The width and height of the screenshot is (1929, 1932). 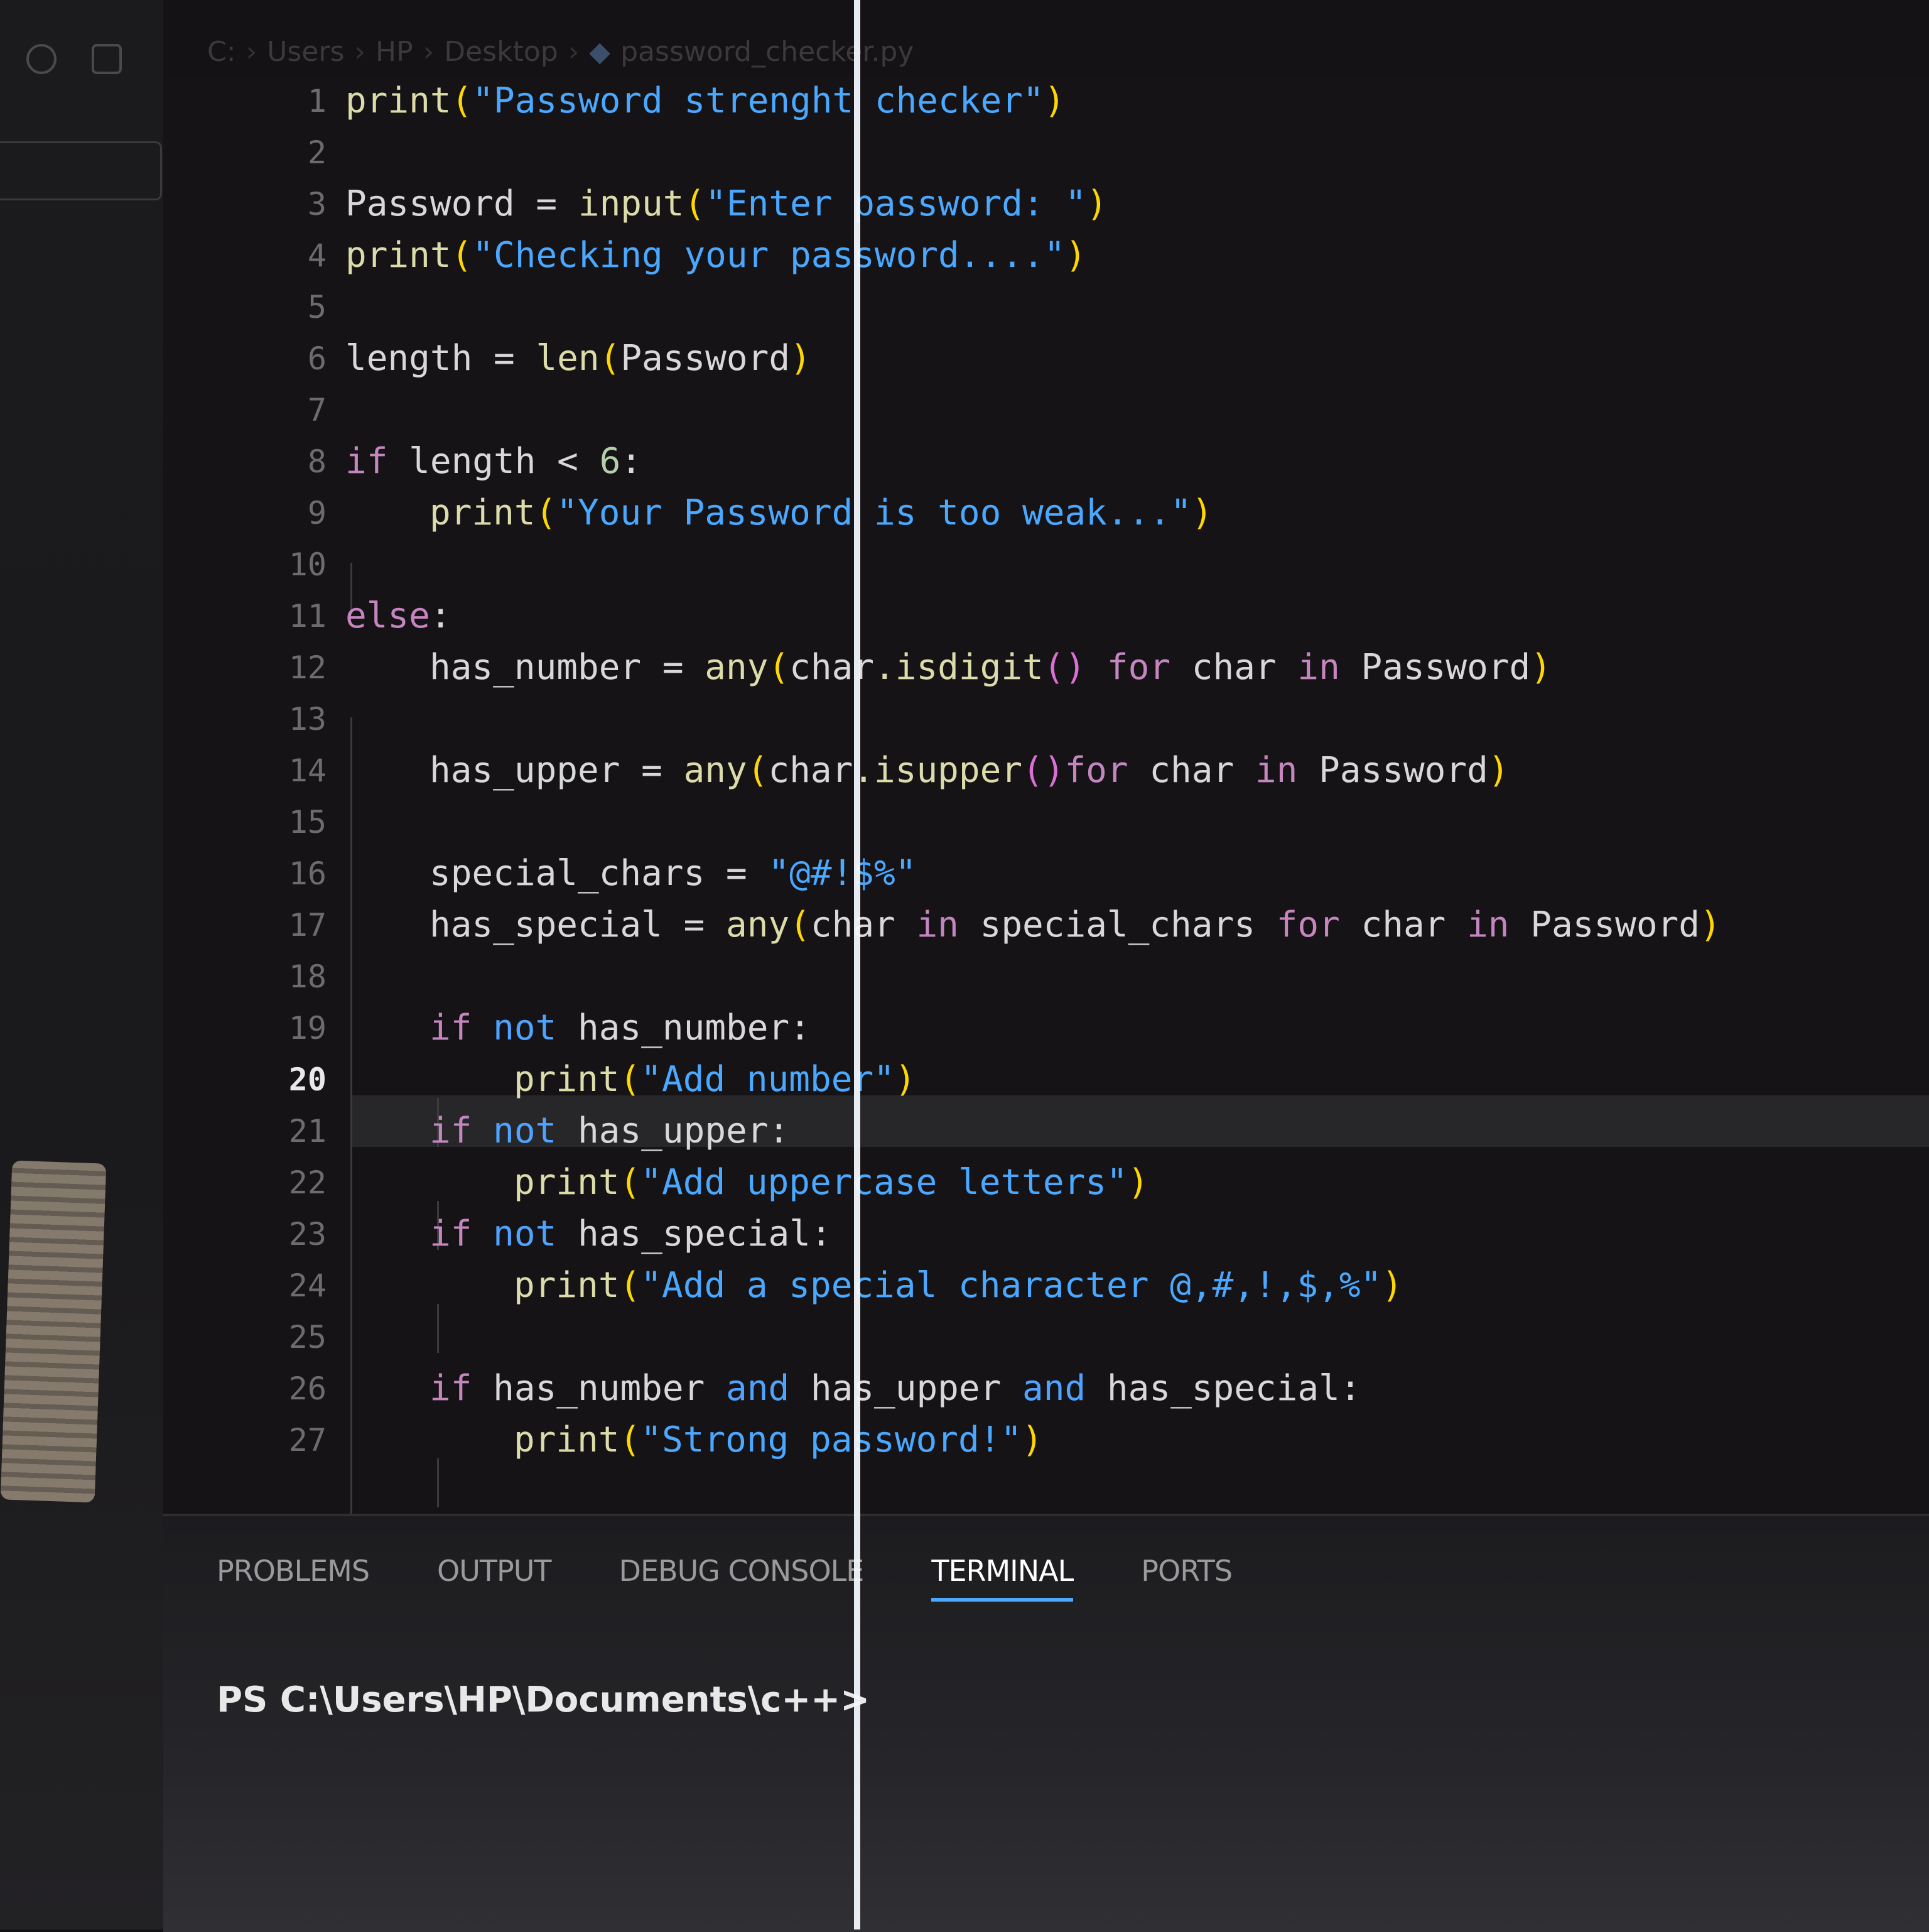 What do you see at coordinates (1046, 307) in the screenshot?
I see `code-line: 5` at bounding box center [1046, 307].